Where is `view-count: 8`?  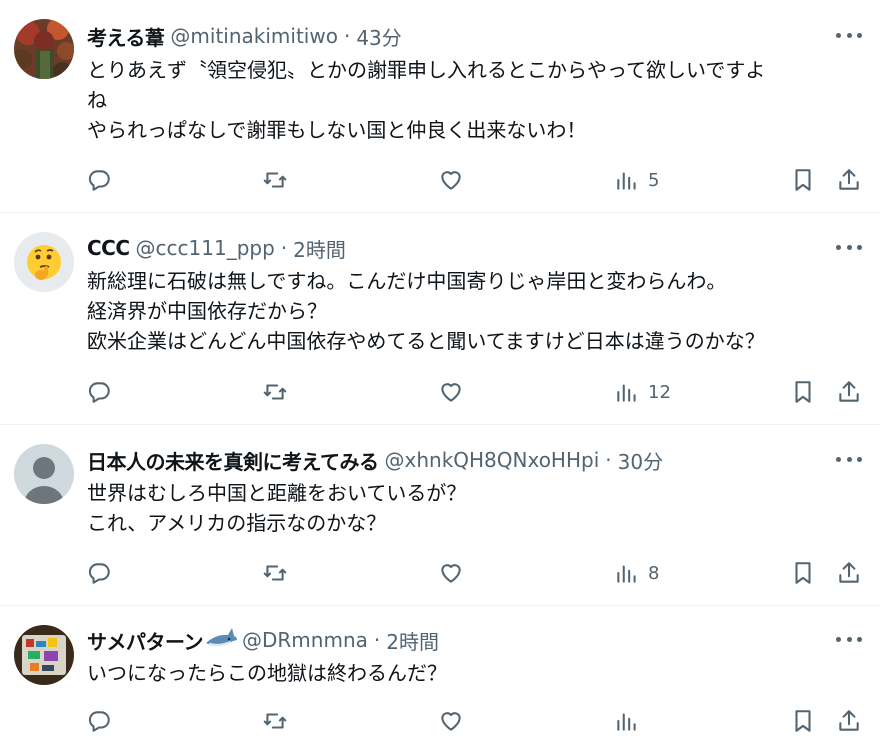
view-count: 8 is located at coordinates (654, 573).